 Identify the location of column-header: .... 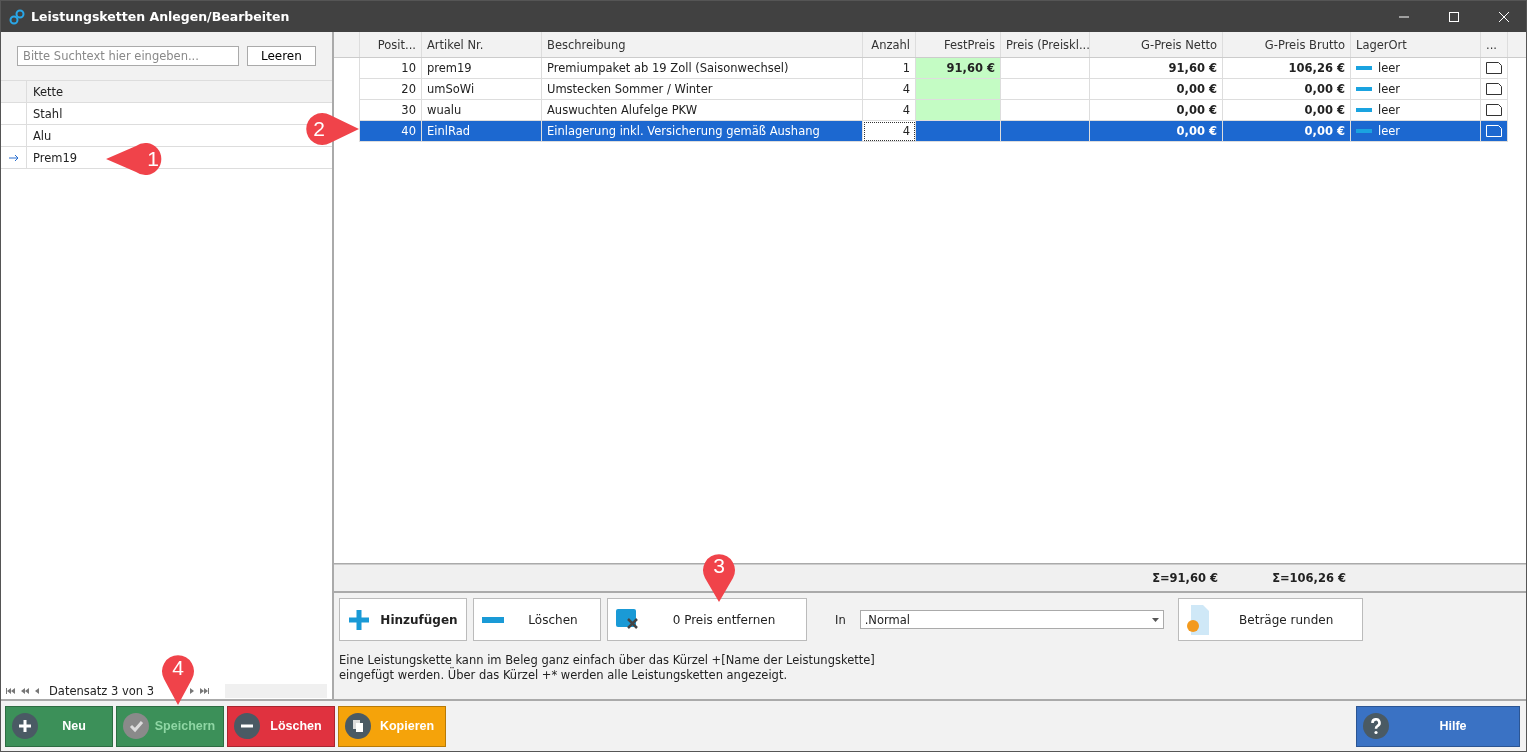
(1494, 44).